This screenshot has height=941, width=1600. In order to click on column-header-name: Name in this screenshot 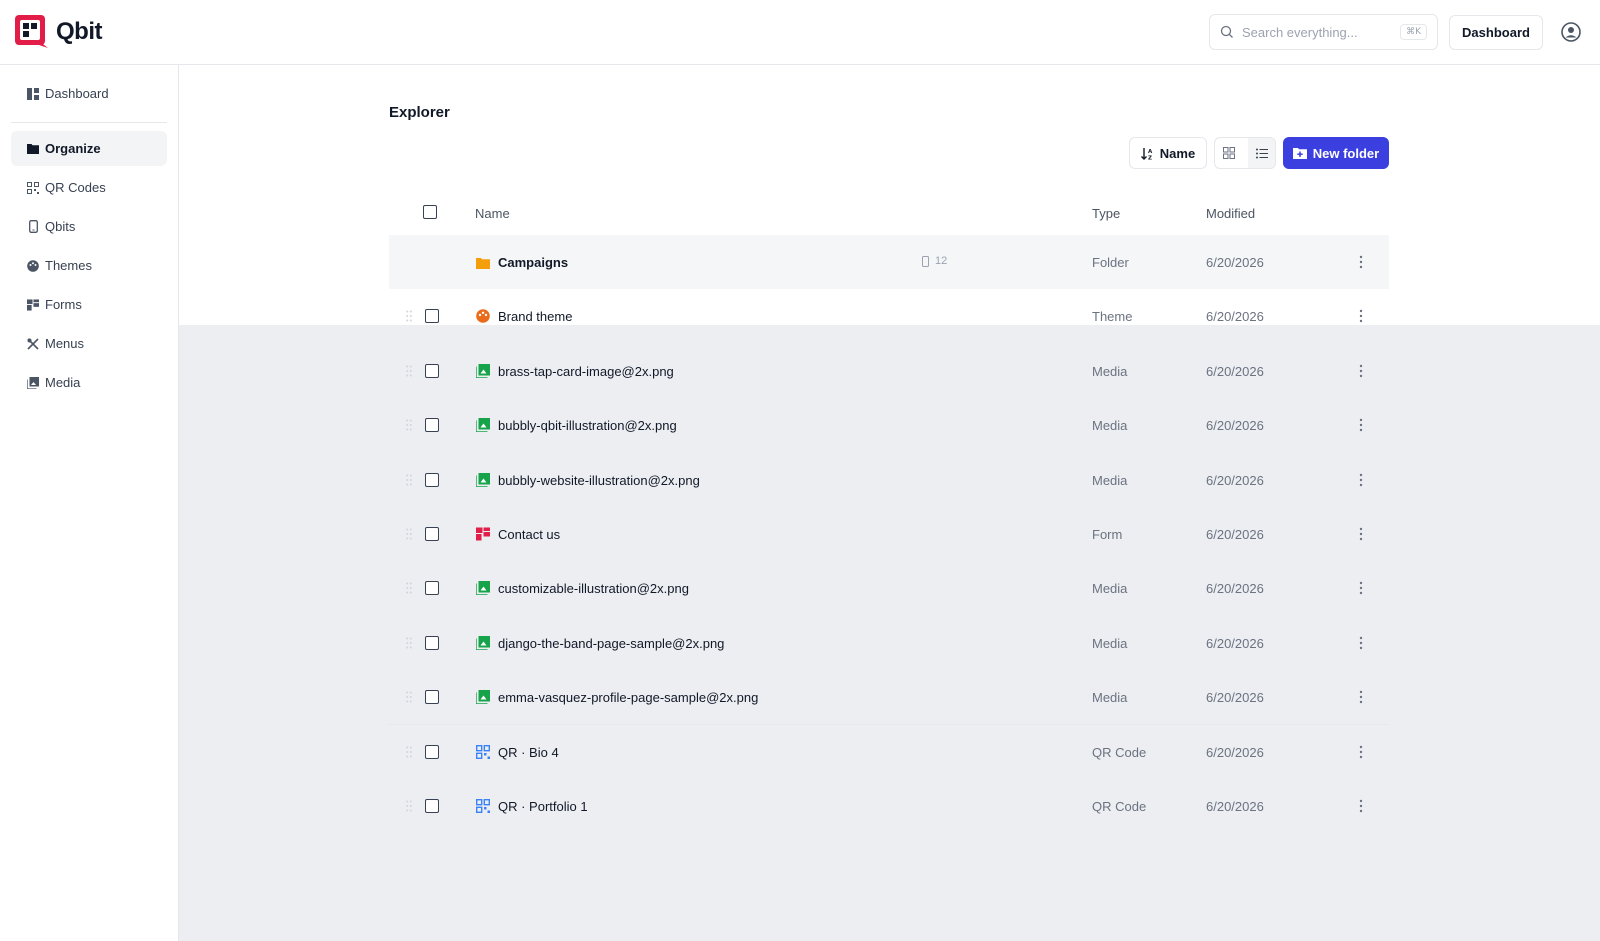, I will do `click(492, 213)`.